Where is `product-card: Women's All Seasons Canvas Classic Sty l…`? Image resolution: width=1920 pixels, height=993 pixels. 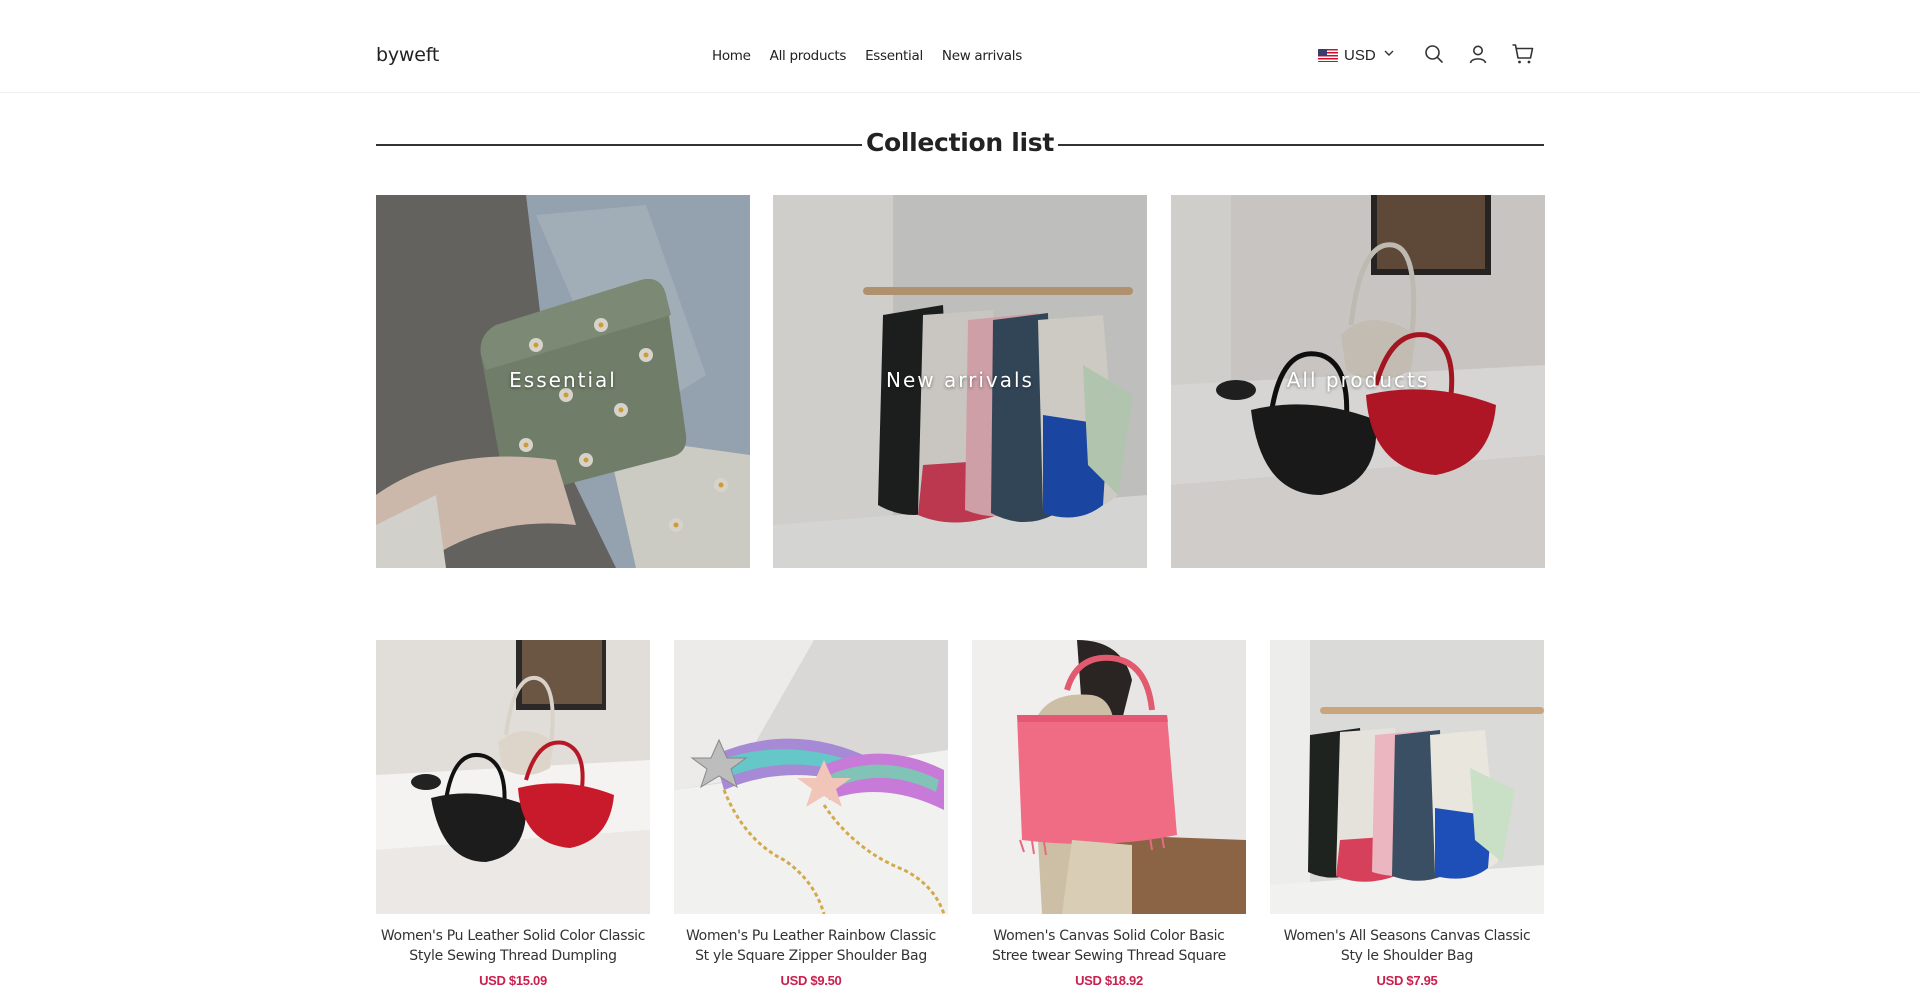 product-card: Women's All Seasons Canvas Classic Sty l… is located at coordinates (1407, 814).